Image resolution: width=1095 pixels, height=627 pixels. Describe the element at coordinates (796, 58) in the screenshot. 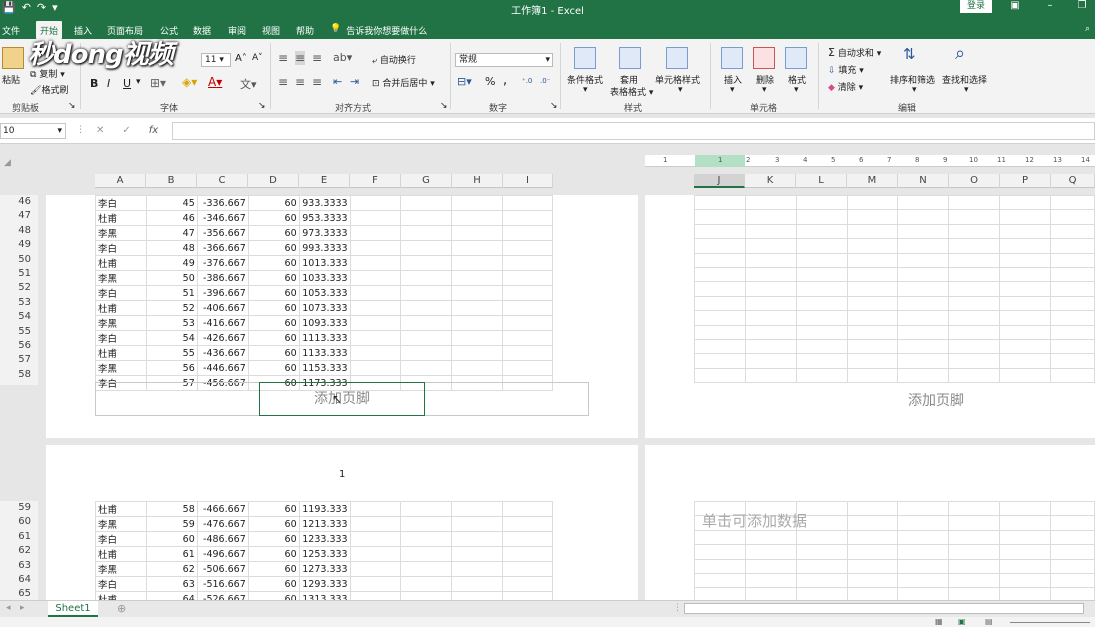

I see `format-cells-icon` at that location.